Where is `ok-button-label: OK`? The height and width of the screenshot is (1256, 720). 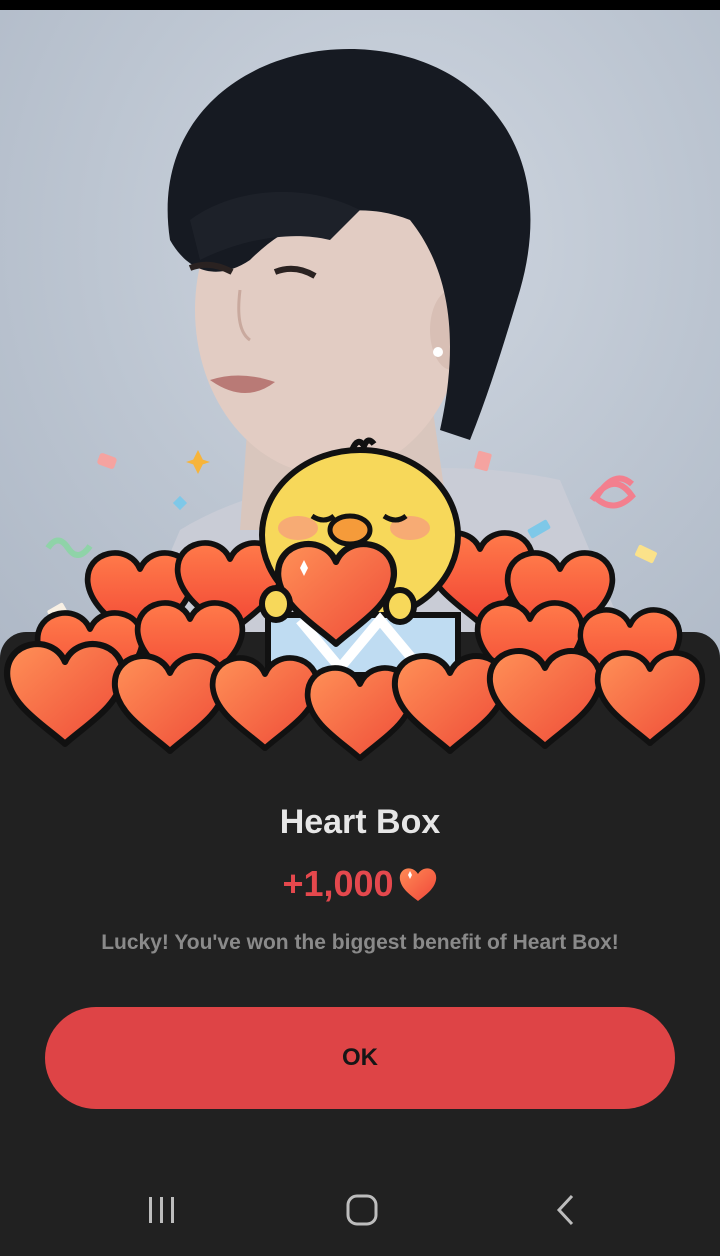 ok-button-label: OK is located at coordinates (360, 1057).